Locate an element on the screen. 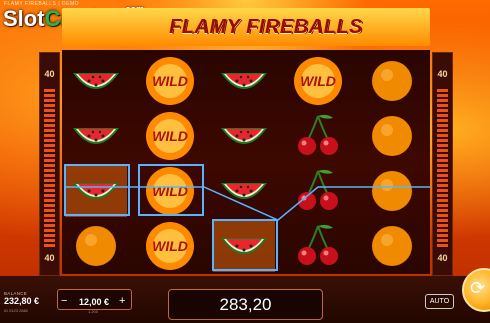 This screenshot has height=323, width=490. left-paylines-indicator: 40 40 is located at coordinates (49, 164).